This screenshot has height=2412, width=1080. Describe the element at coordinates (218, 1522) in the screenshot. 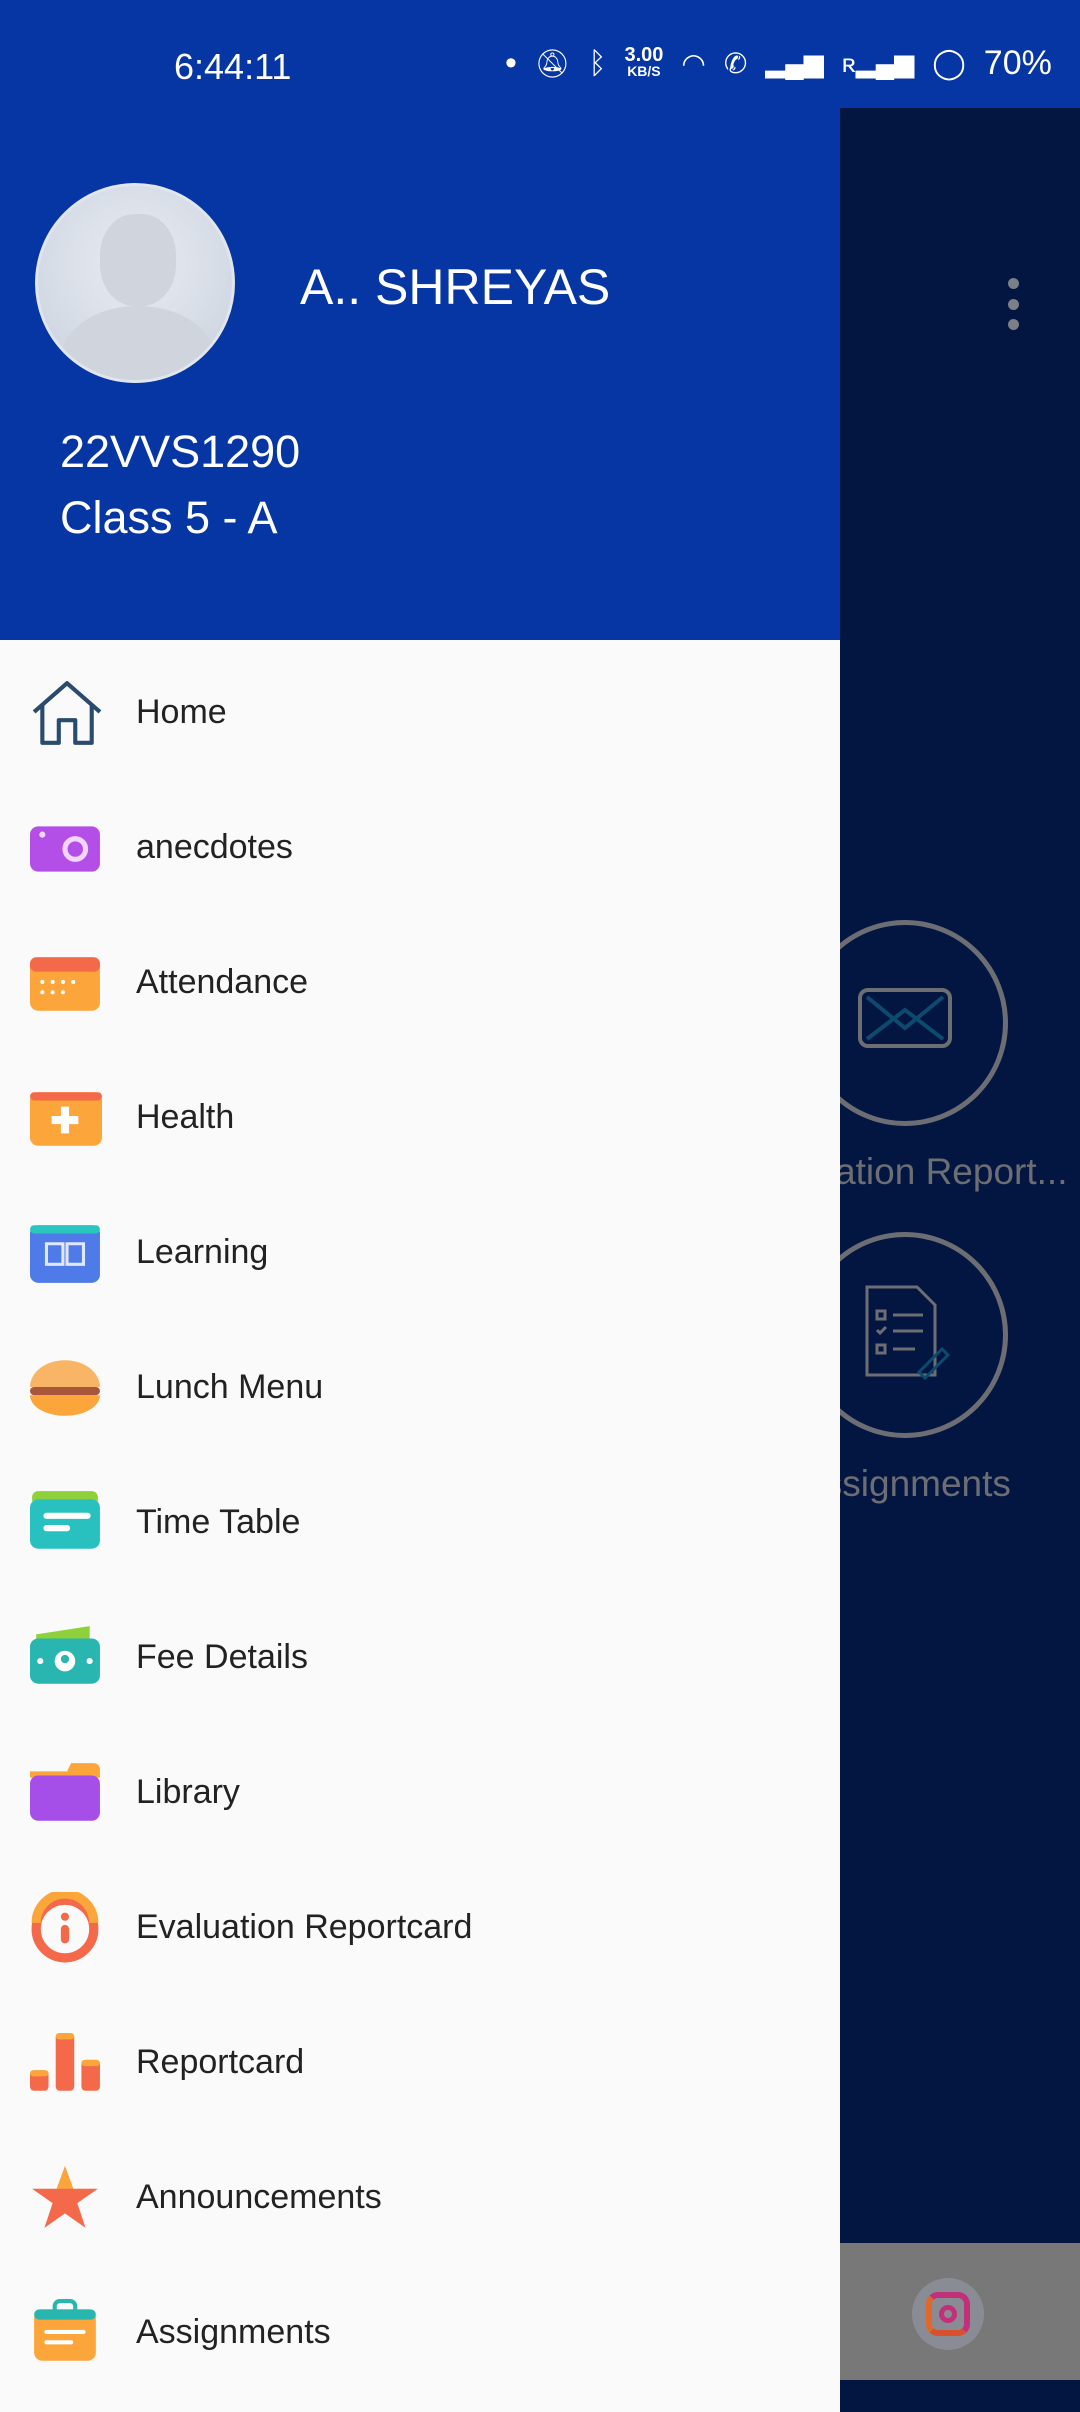

I see `drawer-item-label: Time Table` at that location.